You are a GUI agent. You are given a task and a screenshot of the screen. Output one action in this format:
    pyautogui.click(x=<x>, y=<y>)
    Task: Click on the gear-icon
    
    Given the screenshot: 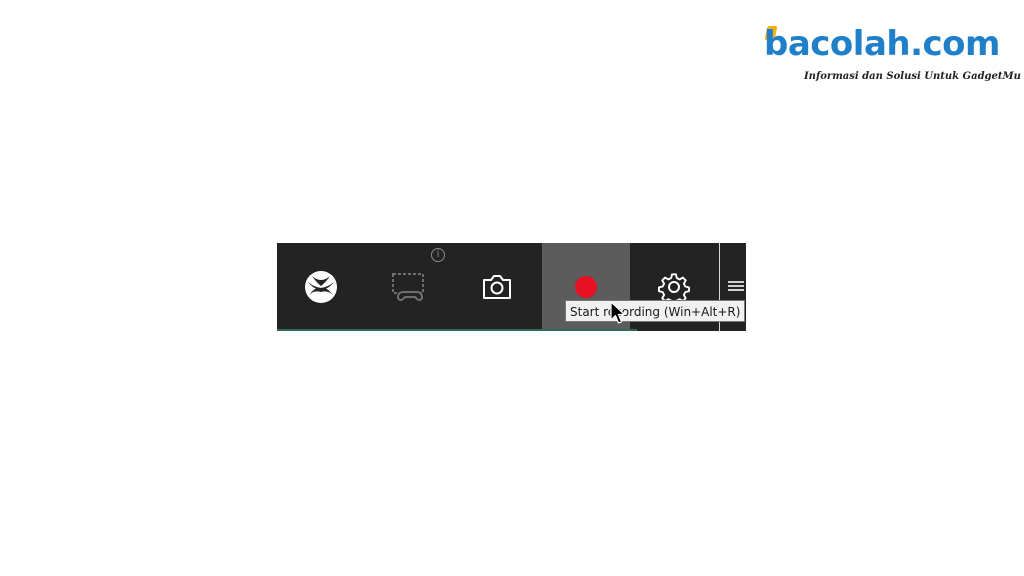 What is the action you would take?
    pyautogui.click(x=674, y=288)
    